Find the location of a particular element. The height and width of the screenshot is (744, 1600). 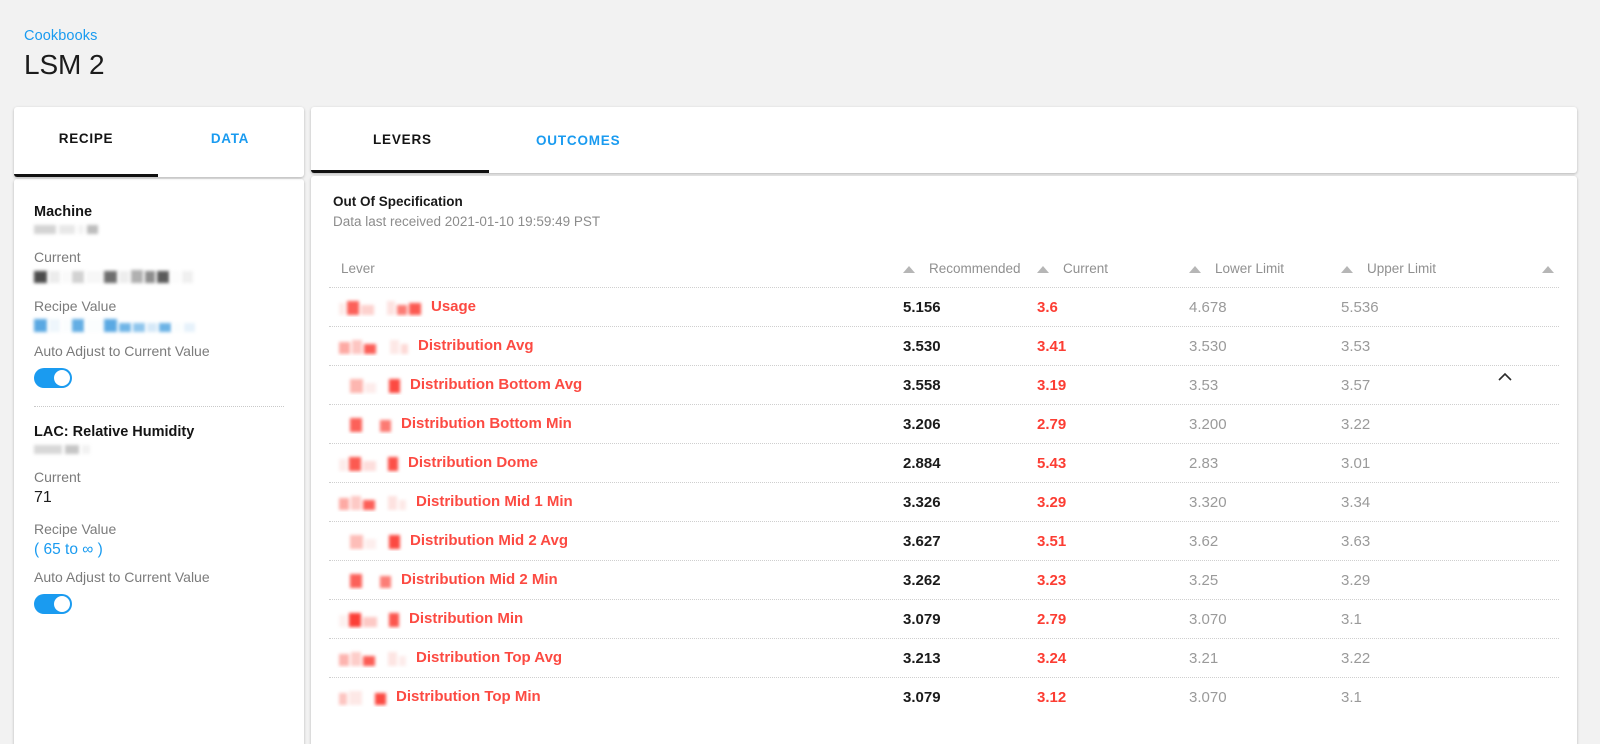

column-header-upper-limit: Upper Limit is located at coordinates (1448, 269).